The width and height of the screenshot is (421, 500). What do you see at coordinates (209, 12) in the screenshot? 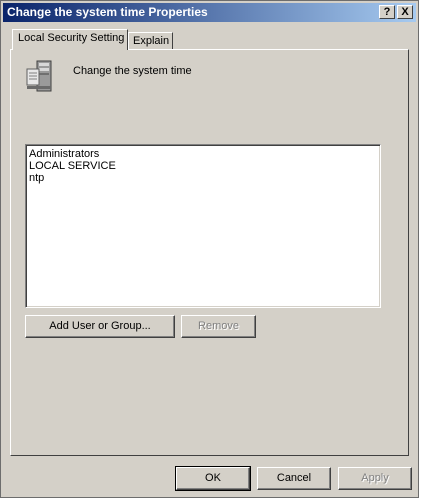
I see `title-bar: Change the system time Properties ? X` at bounding box center [209, 12].